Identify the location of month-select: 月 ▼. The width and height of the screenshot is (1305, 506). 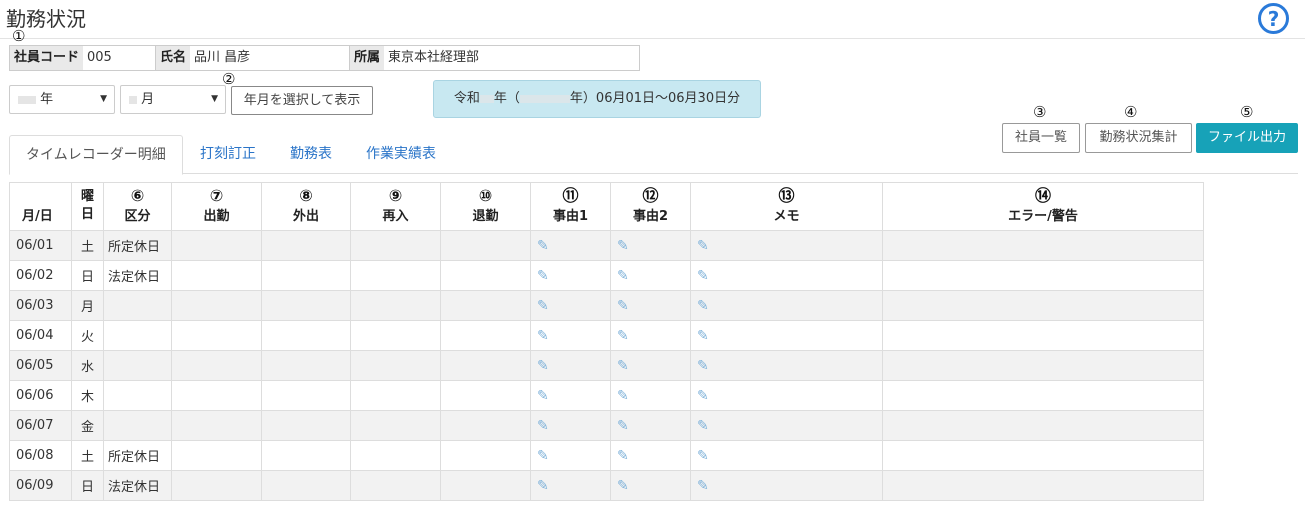
(173, 99).